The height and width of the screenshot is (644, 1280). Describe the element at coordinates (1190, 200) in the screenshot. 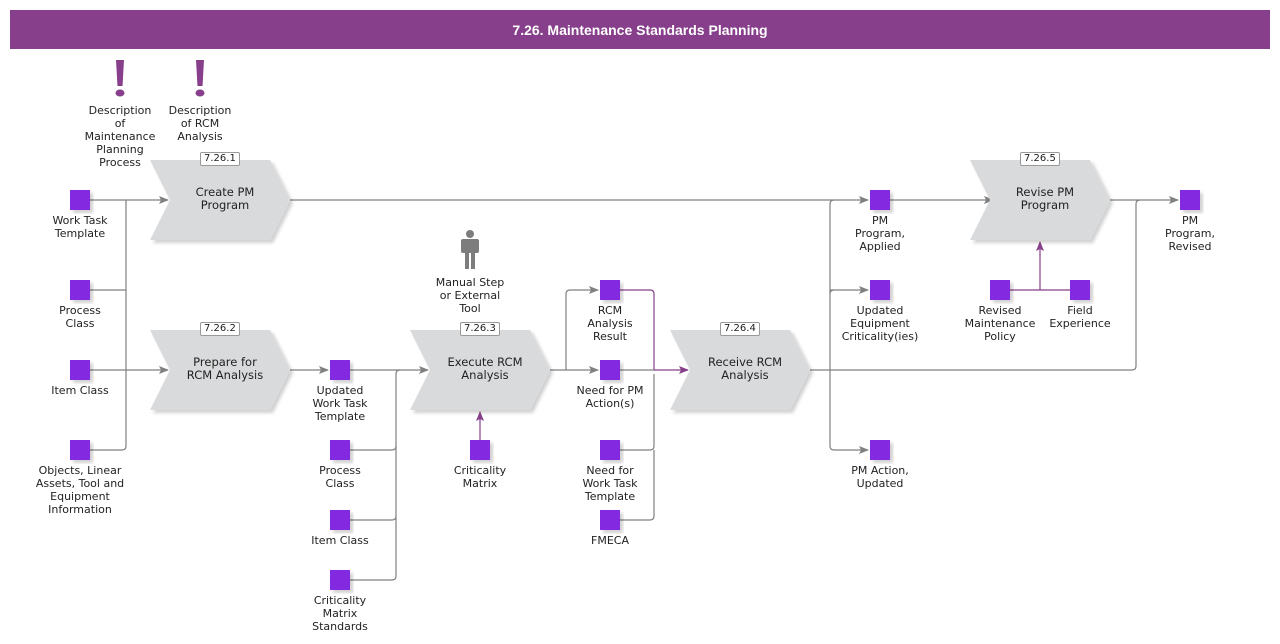

I see `information-object-o19` at that location.